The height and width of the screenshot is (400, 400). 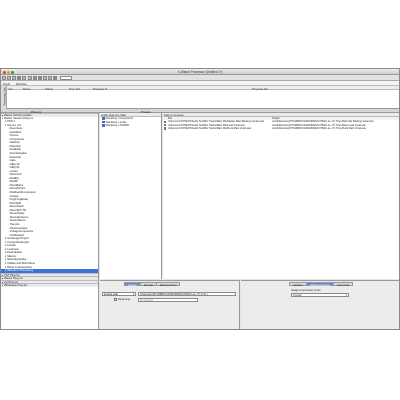 I want to click on col-progress-bar: Progress bar, so click(x=260, y=89).